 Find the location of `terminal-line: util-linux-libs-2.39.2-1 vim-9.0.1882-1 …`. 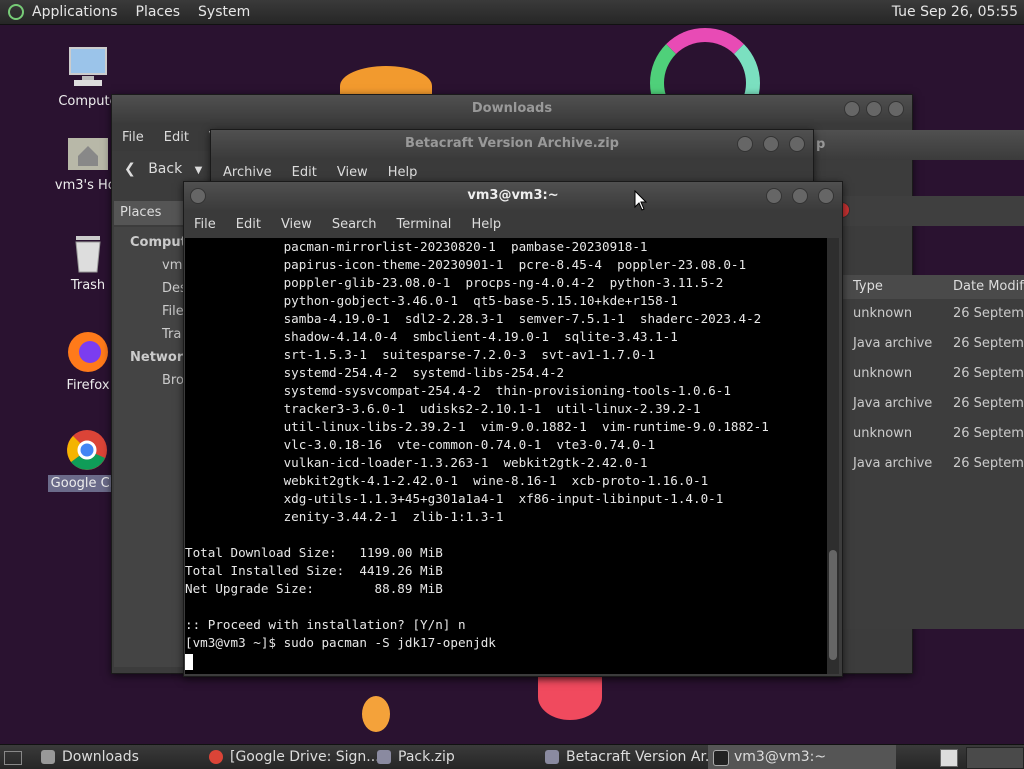

terminal-line: util-linux-libs-2.39.2-1 vim-9.0.1882-1 … is located at coordinates (477, 426).